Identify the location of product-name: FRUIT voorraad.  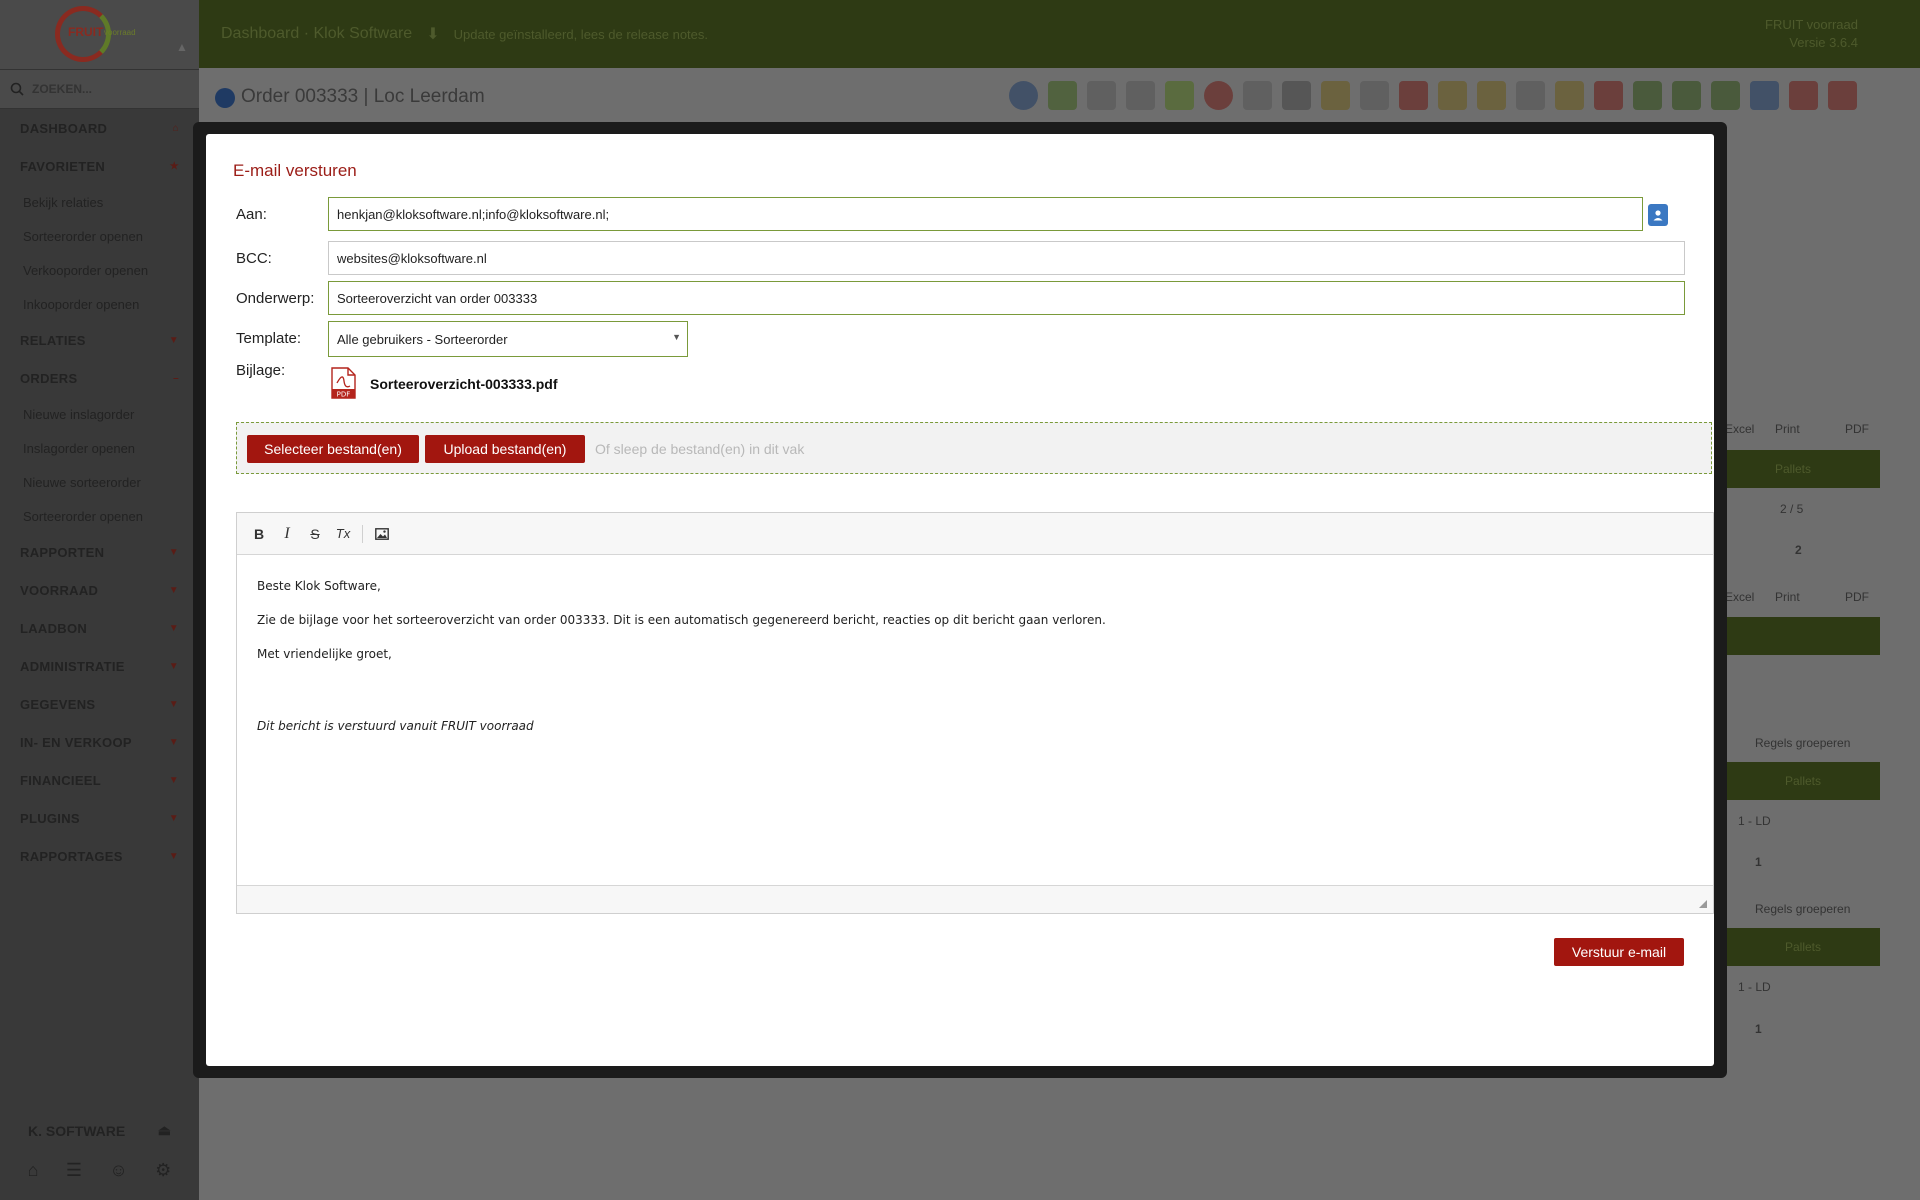
(1811, 24).